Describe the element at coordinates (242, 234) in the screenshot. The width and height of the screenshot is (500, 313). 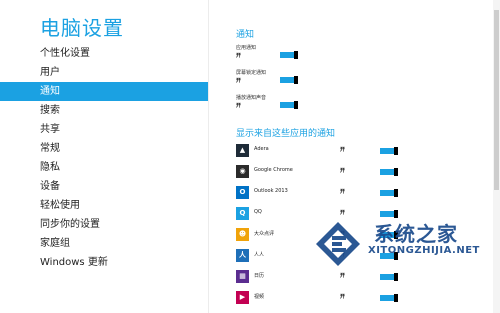
I see `dianping-icon: ☻` at that location.